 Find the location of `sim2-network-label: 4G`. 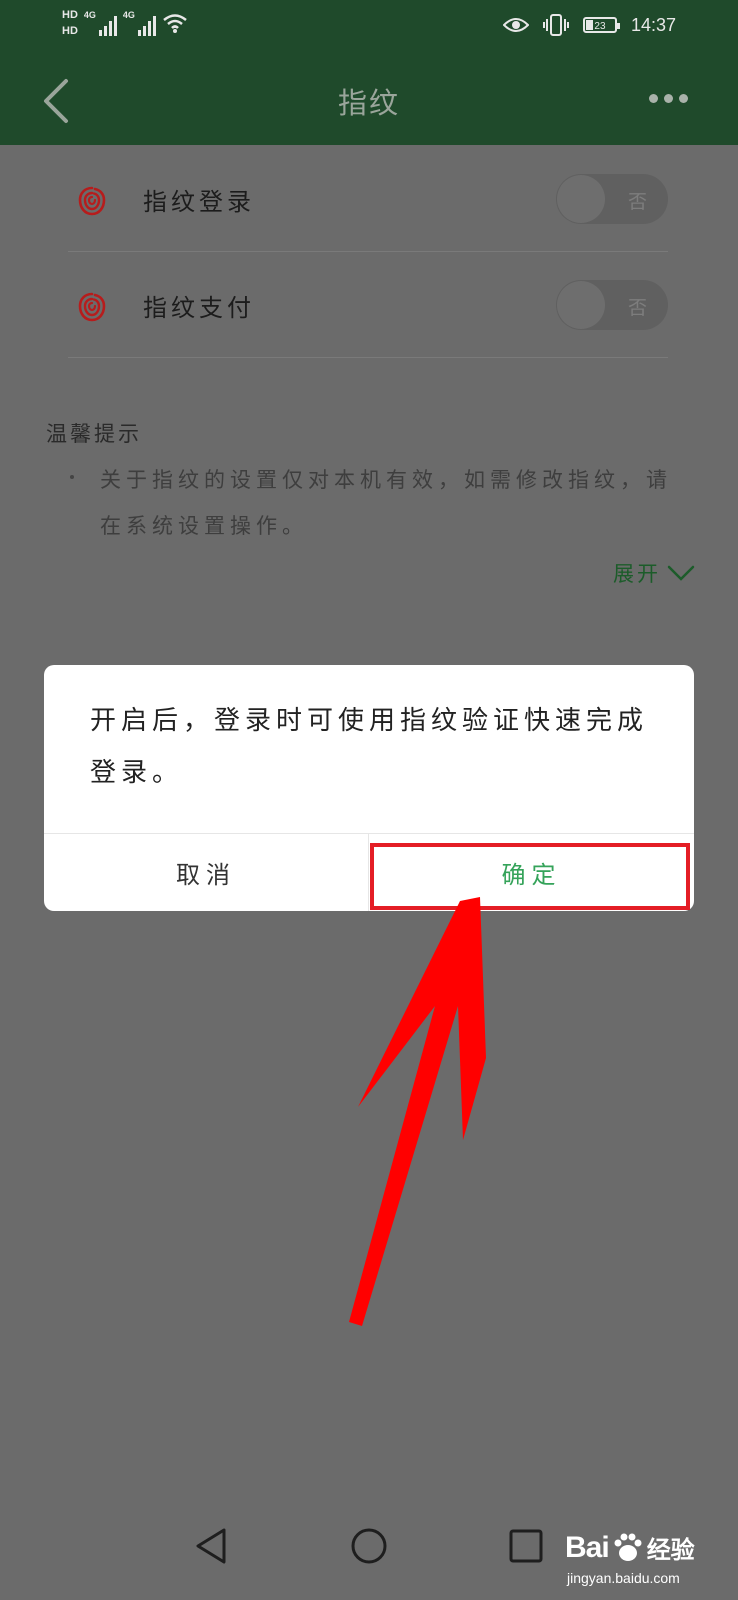

sim2-network-label: 4G is located at coordinates (128, 15).